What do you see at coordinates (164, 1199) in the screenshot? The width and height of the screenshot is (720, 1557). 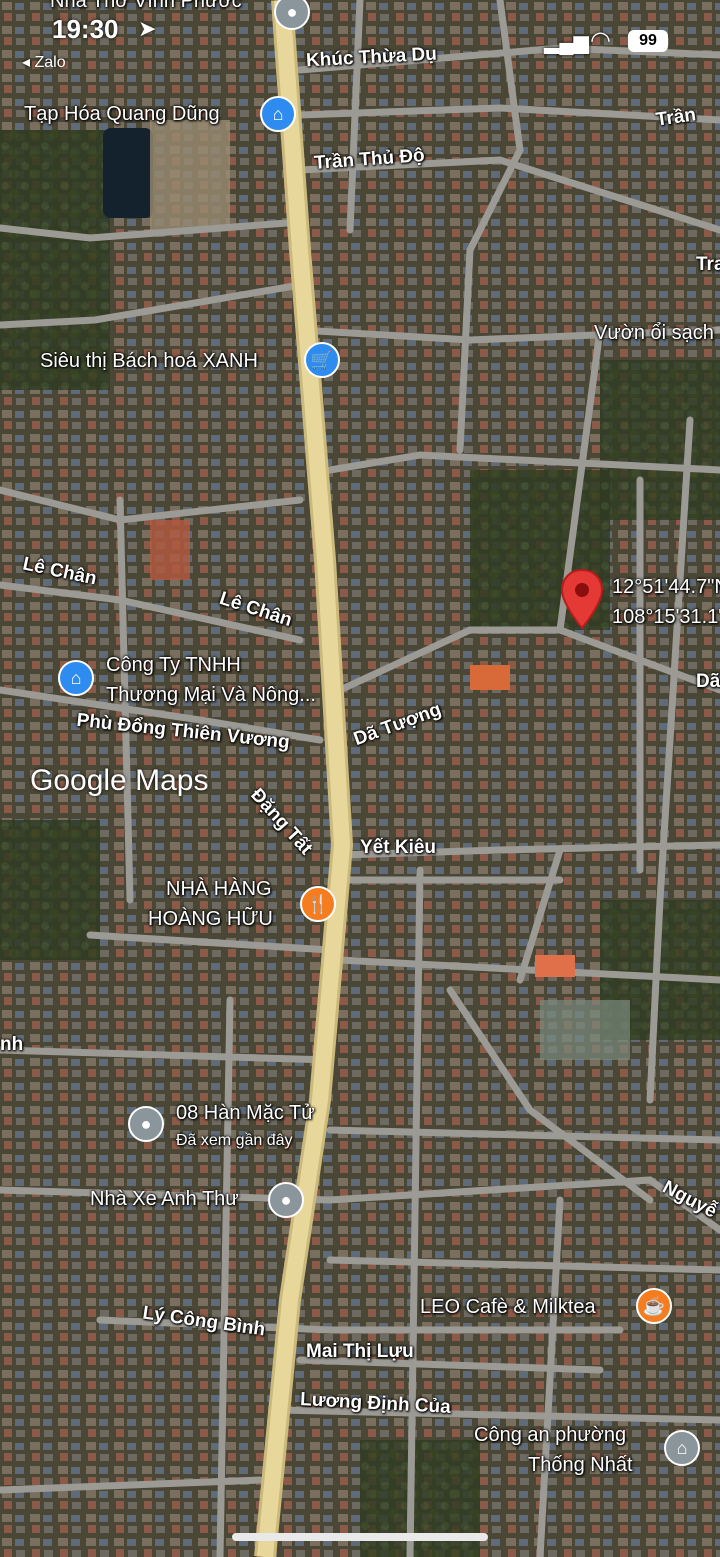 I see `poi-label-nha-xe: Nhà Xe Anh Thư` at bounding box center [164, 1199].